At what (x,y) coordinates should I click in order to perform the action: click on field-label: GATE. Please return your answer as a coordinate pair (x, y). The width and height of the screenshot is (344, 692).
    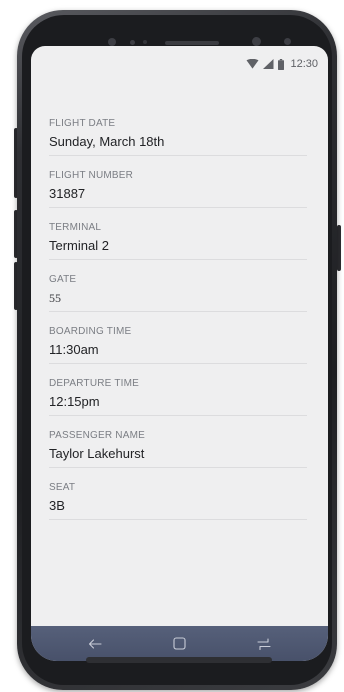
    Looking at the image, I should click on (63, 279).